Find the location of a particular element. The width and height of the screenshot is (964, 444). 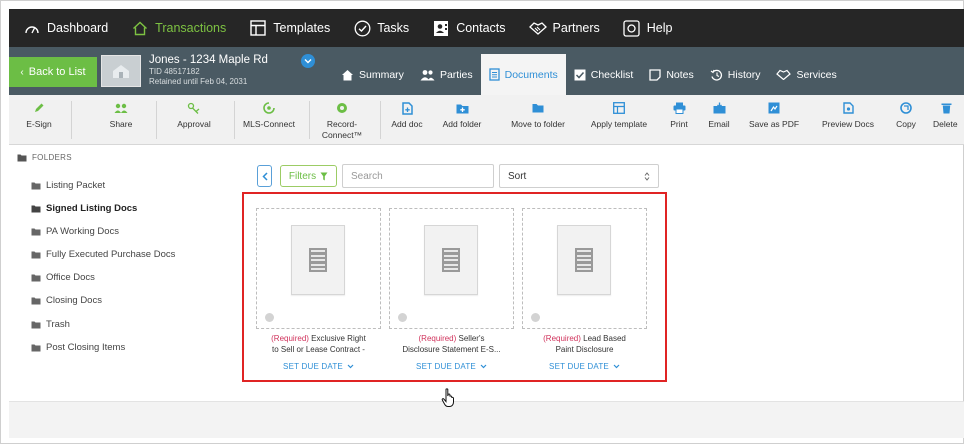

mls-connect-button: MLS-Connect is located at coordinates (269, 120).